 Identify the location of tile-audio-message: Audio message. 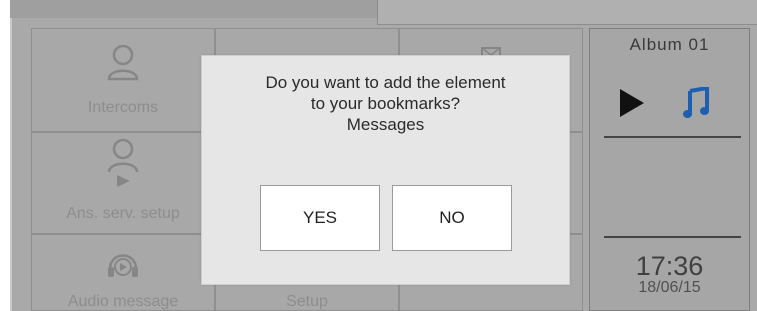
(123, 272).